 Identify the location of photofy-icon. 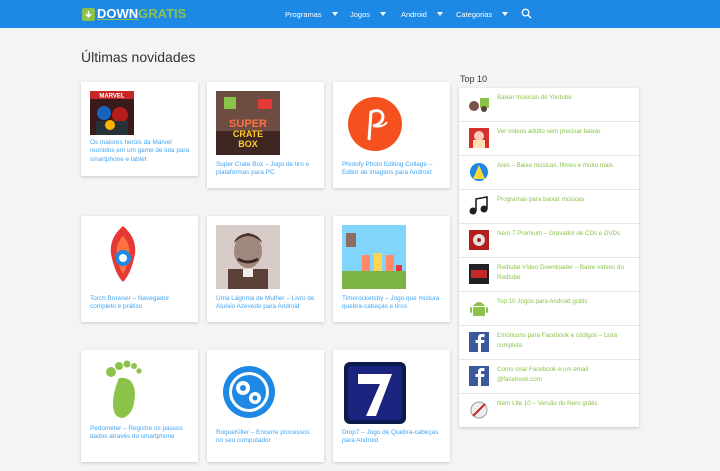
(375, 124).